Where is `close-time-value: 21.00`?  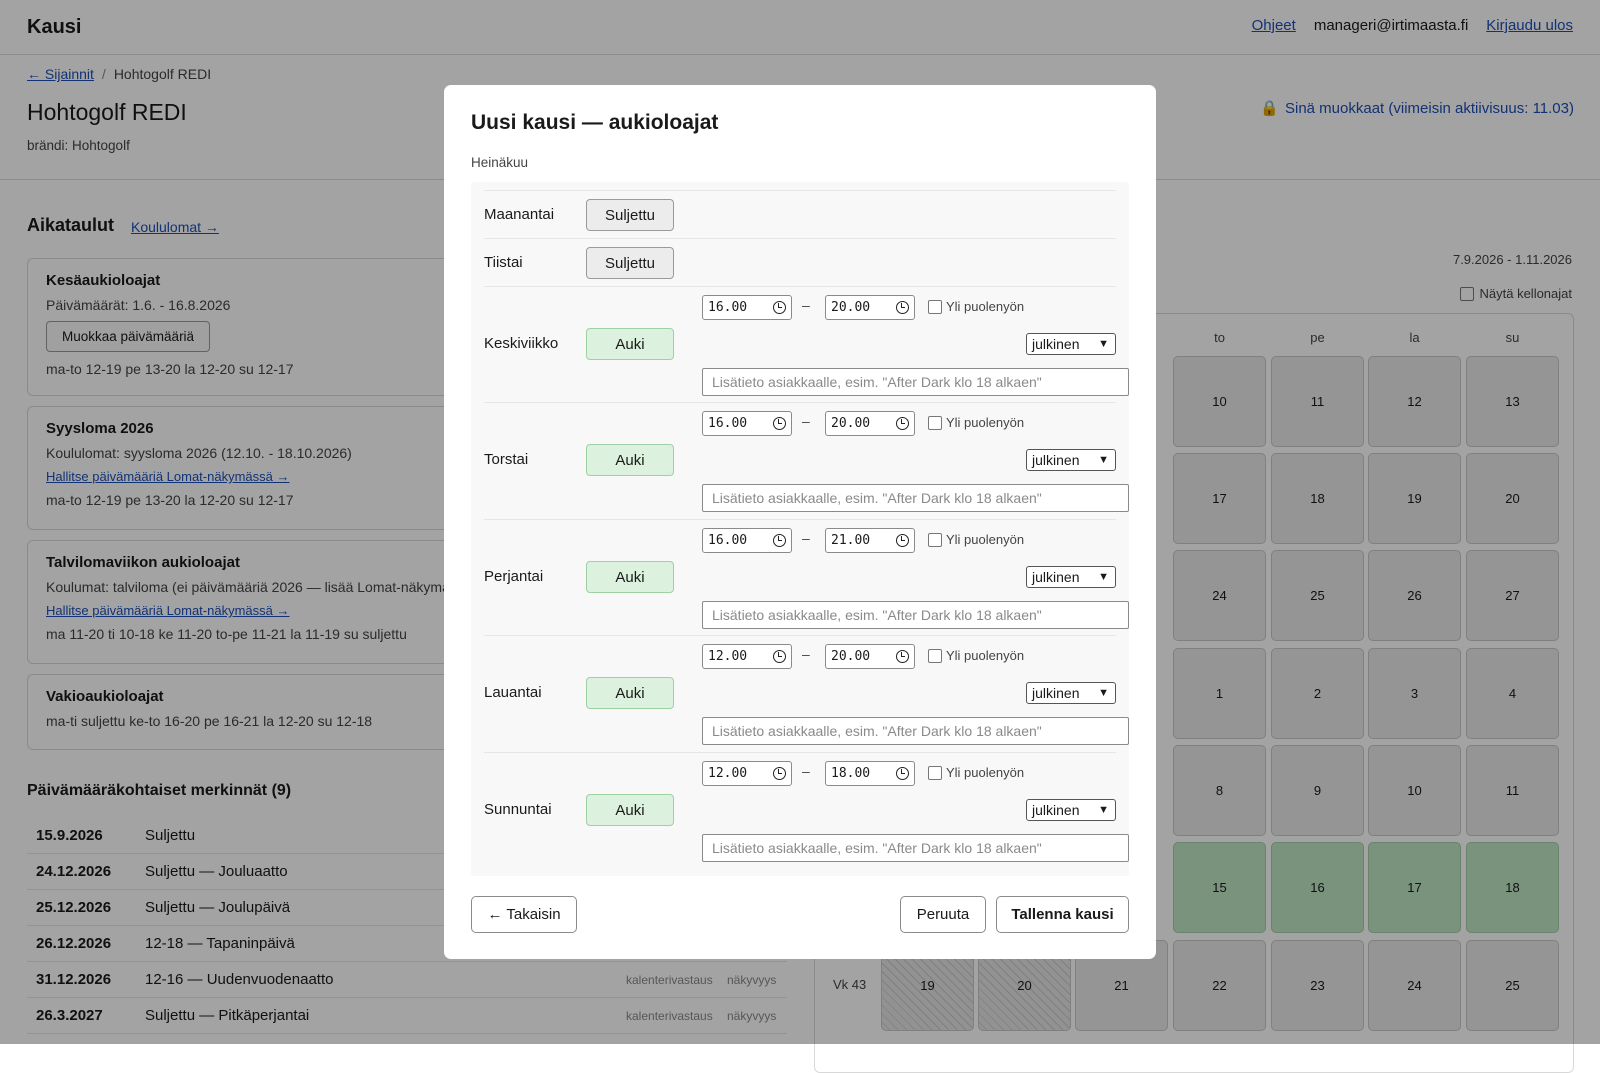 close-time-value: 21.00 is located at coordinates (851, 540).